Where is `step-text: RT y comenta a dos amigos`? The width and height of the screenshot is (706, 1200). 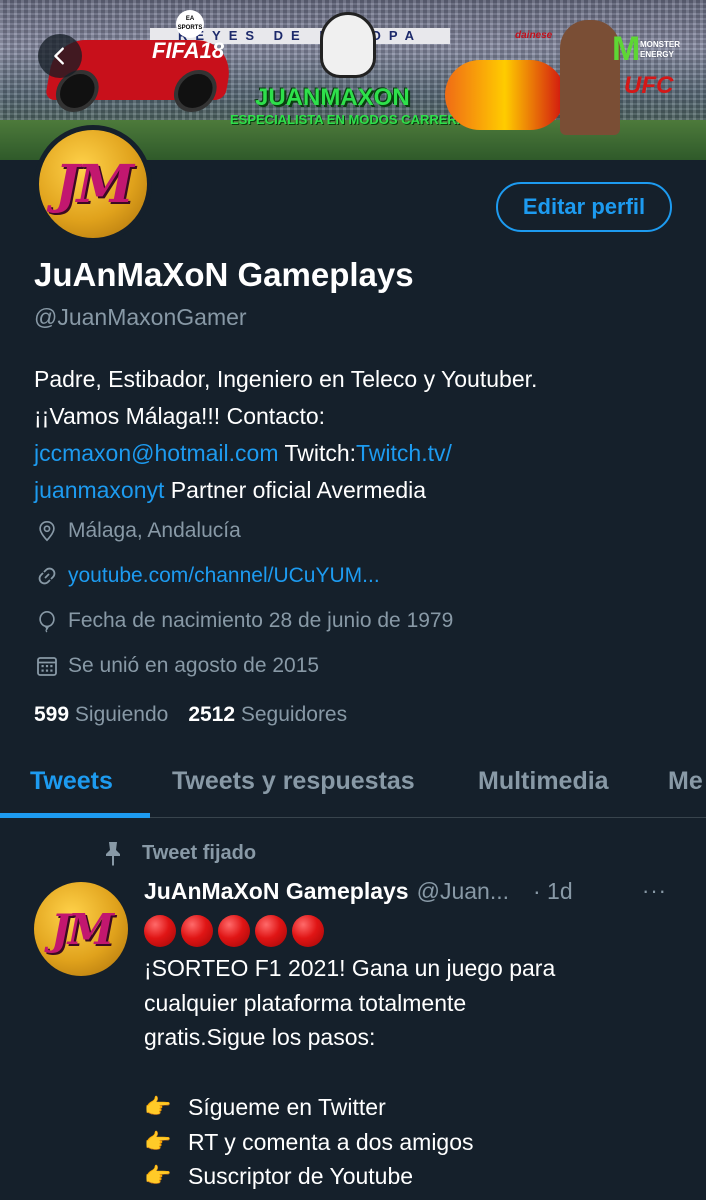
step-text: RT y comenta a dos amigos is located at coordinates (331, 1141).